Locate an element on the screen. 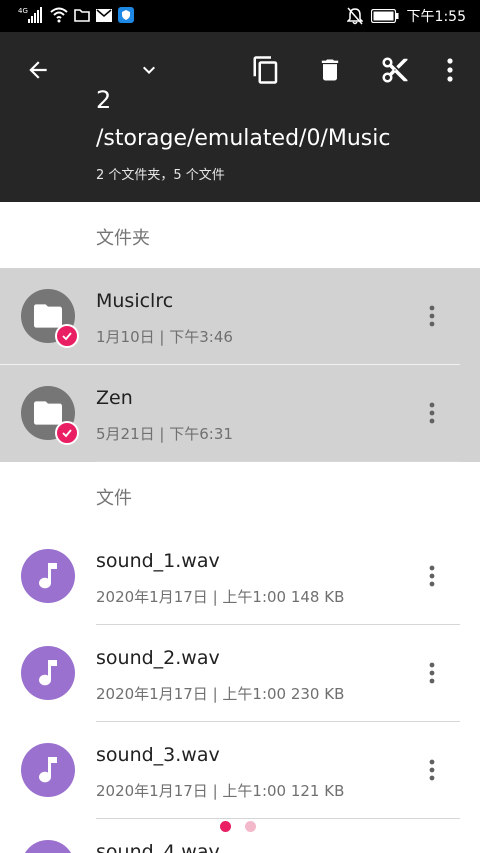 The height and width of the screenshot is (853, 480). file-row: sound_1.wav 2020年1月17日 | 上午1:00 148 KB is located at coordinates (240, 576).